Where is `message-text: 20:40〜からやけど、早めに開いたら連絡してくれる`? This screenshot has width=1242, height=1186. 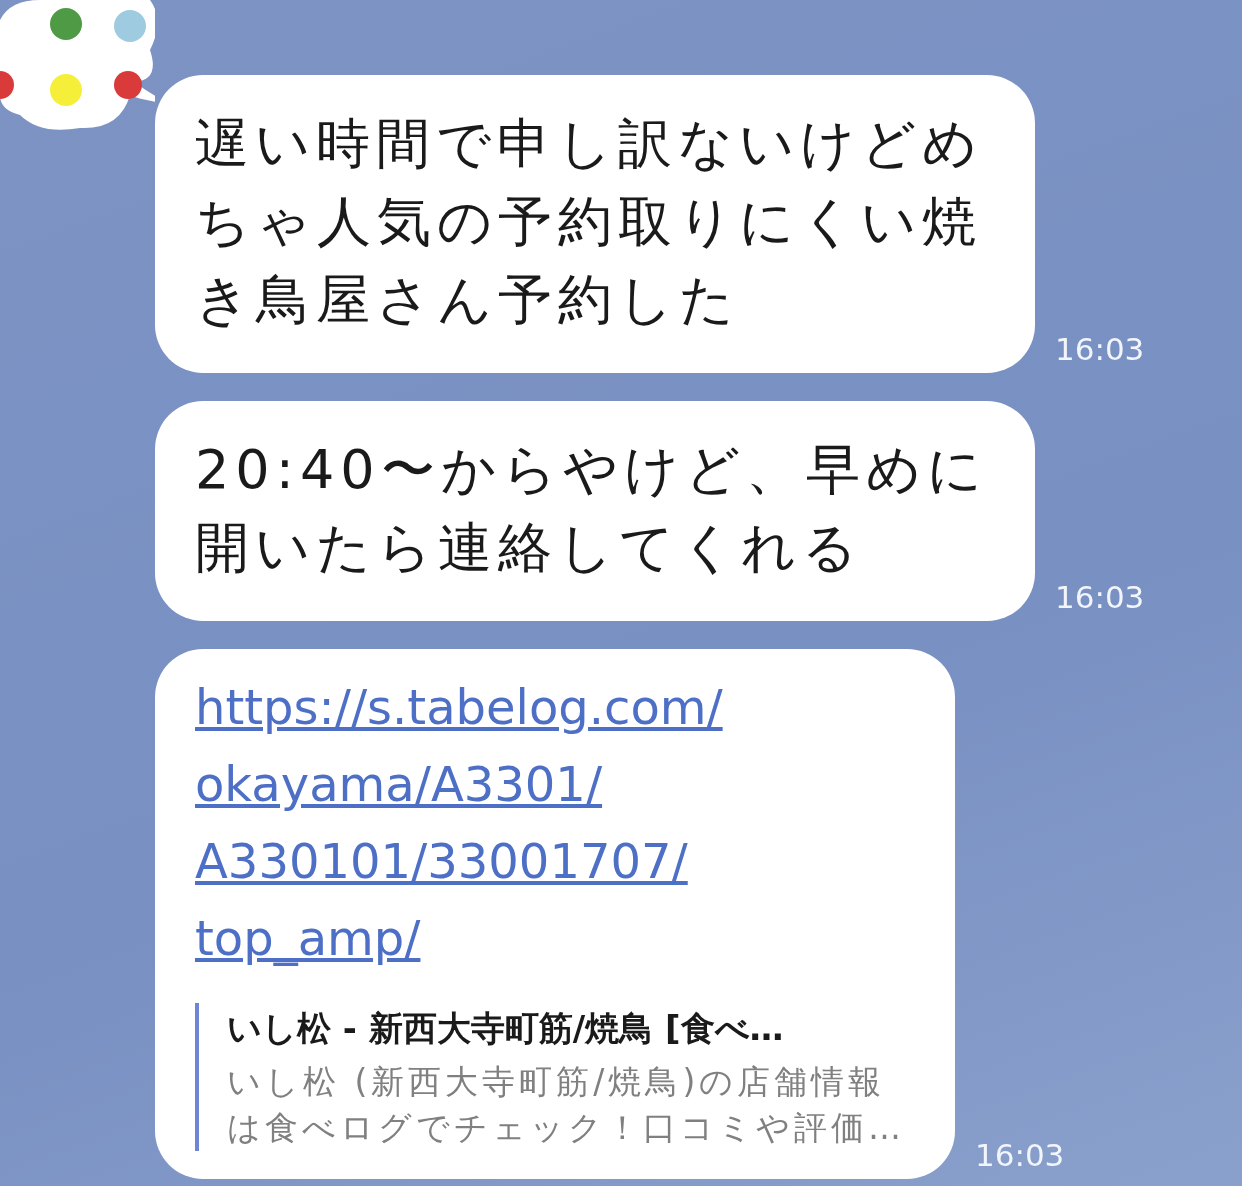
message-text: 20:40〜からやけど、早めに開いたら連絡してくれる is located at coordinates (592, 509).